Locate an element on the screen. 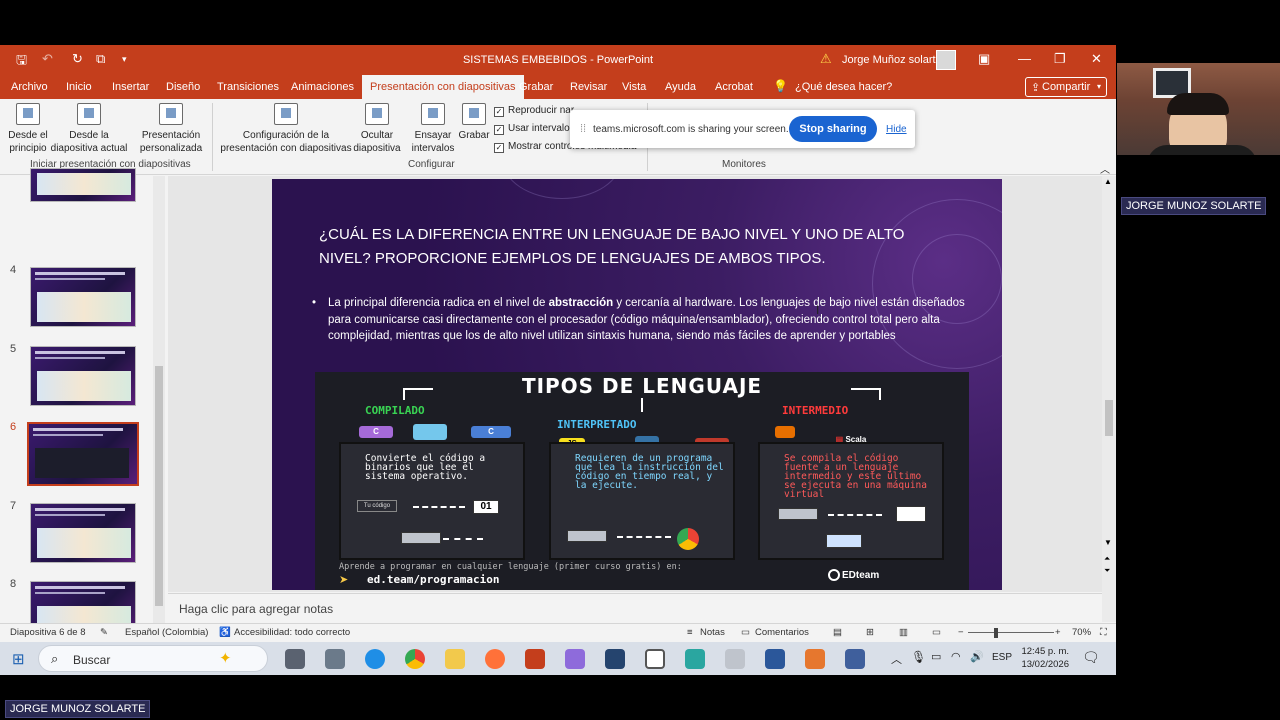 The height and width of the screenshot is (720, 1280). taskbar-search: ⌕ Buscar ✦ is located at coordinates (153, 658).